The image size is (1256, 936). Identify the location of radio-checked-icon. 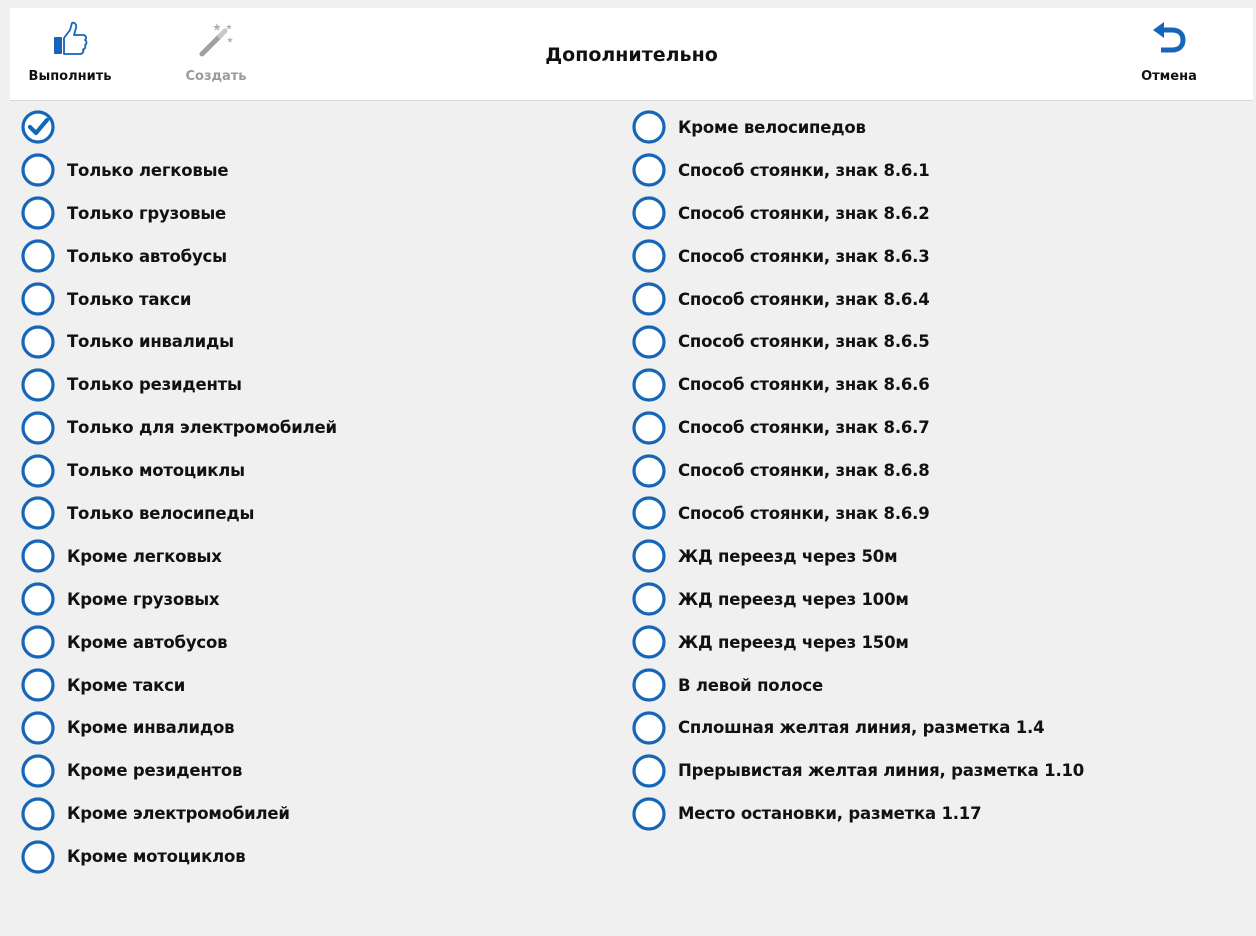
(38, 127).